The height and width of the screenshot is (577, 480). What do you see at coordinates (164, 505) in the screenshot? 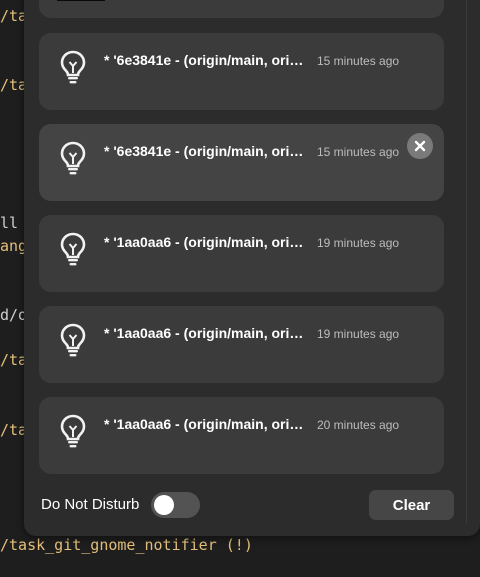
I see `toggle-knob` at bounding box center [164, 505].